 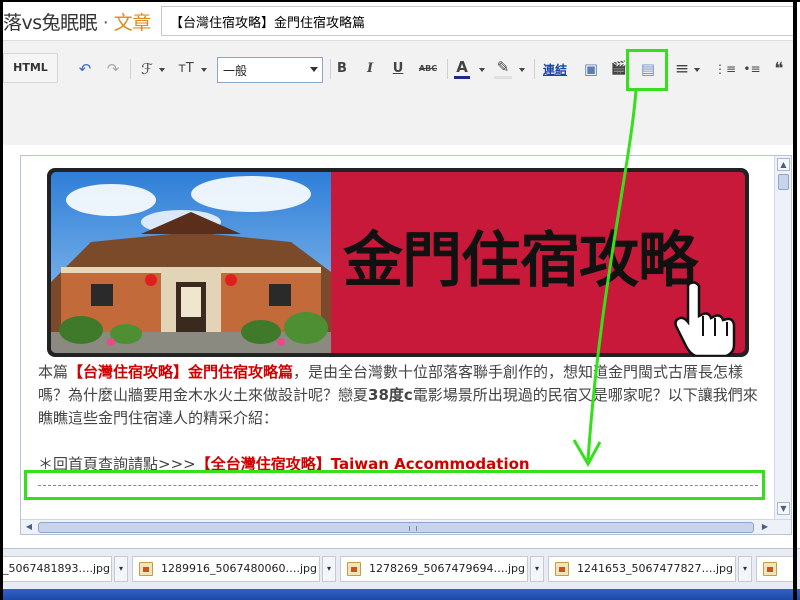 I want to click on paragraph-style-value: 一般, so click(x=235, y=71).